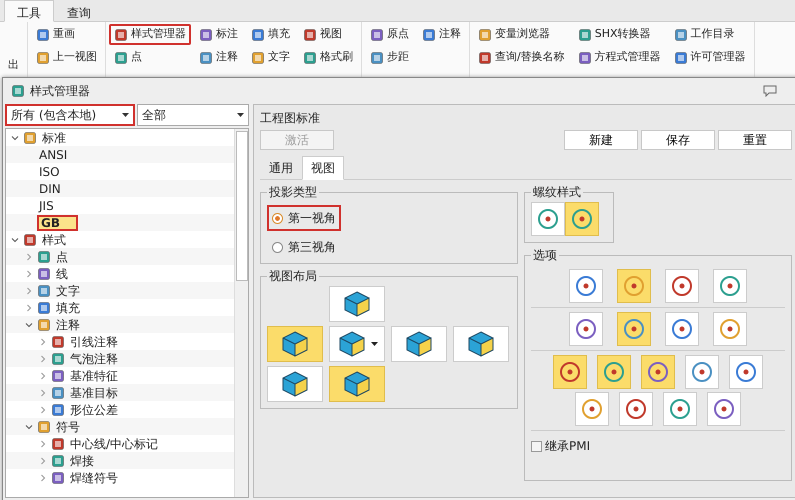  What do you see at coordinates (521, 57) in the screenshot?
I see `ribbon-button: 查询/替换名称` at bounding box center [521, 57].